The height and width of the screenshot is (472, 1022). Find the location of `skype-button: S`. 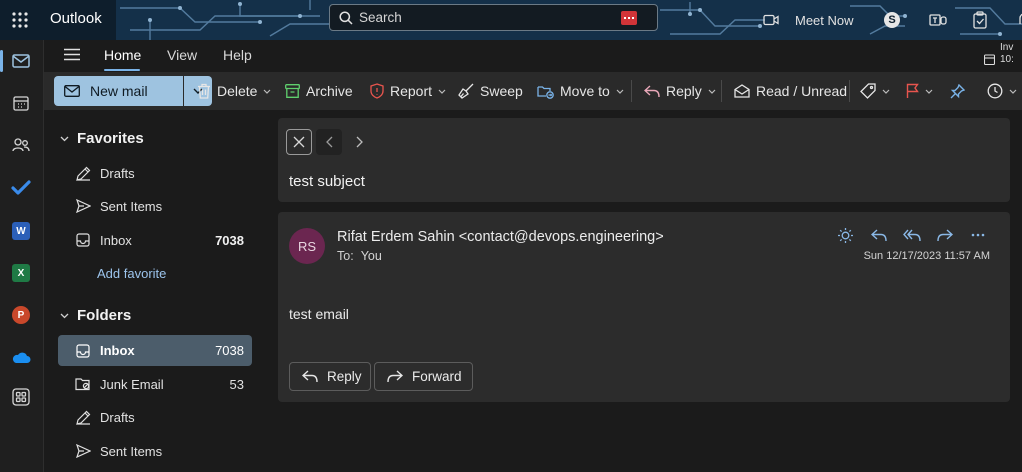

skype-button: S is located at coordinates (892, 20).